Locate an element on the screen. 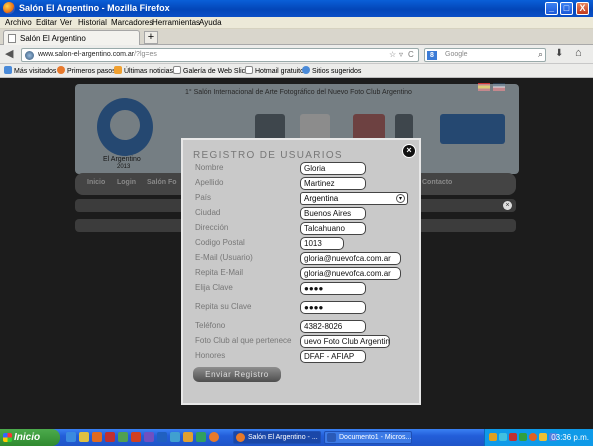  ciudad-input: Buenos Aires is located at coordinates (333, 213).